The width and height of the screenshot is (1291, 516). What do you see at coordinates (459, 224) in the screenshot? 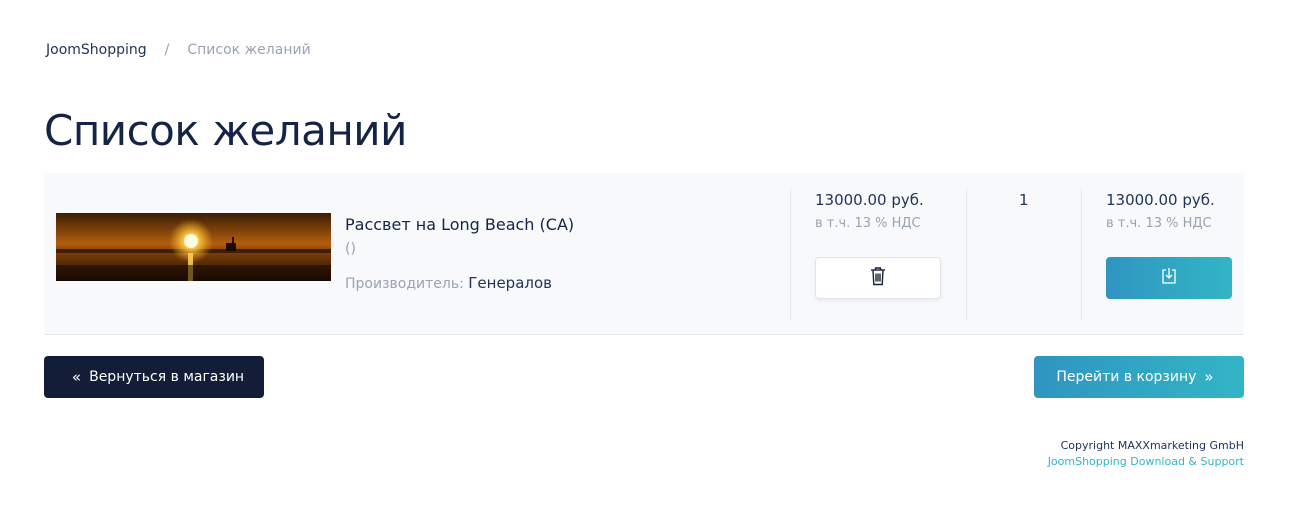
I see `product-name-link: Рассвет на Long Beach (CA)` at bounding box center [459, 224].